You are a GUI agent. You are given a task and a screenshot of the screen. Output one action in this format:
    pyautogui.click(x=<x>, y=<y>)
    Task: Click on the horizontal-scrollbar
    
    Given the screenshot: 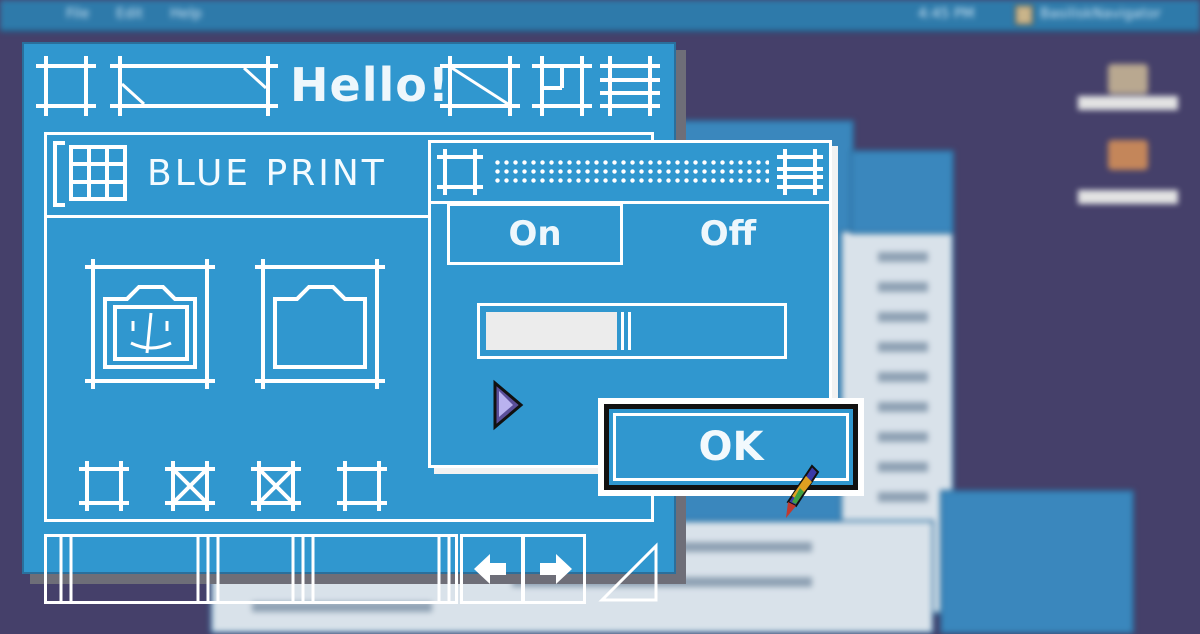 What is the action you would take?
    pyautogui.click(x=251, y=569)
    